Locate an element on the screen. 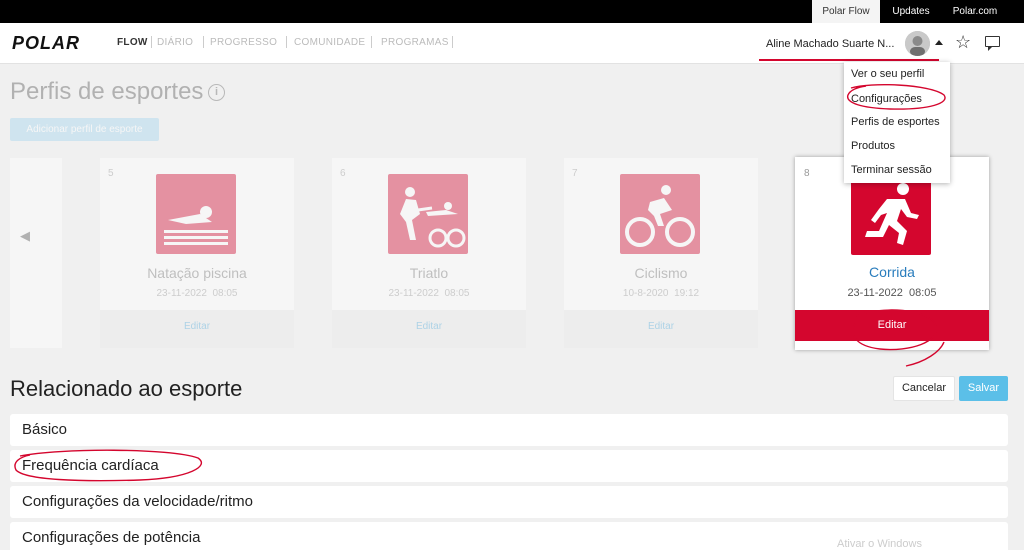  sport-card-partial is located at coordinates (36, 253).